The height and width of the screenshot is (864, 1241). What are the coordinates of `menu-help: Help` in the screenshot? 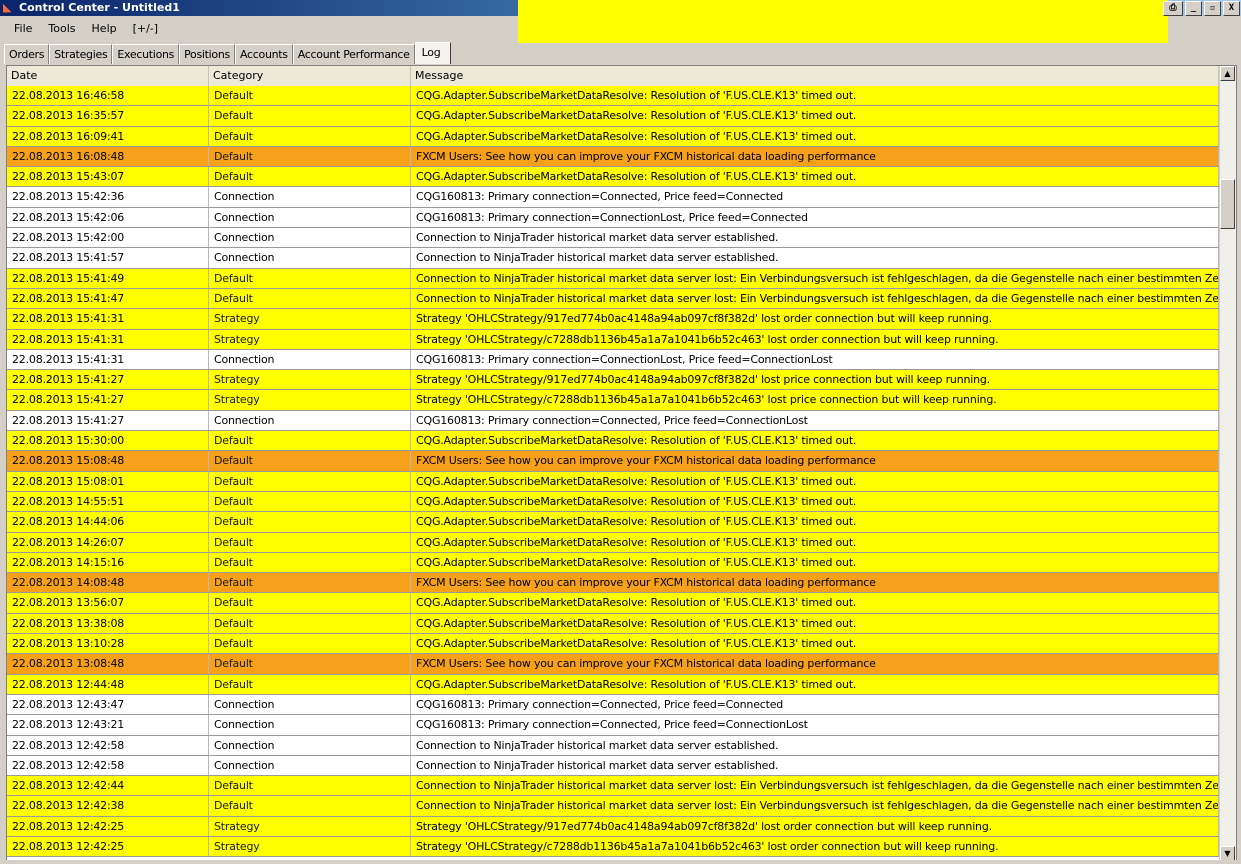 It's located at (104, 29).